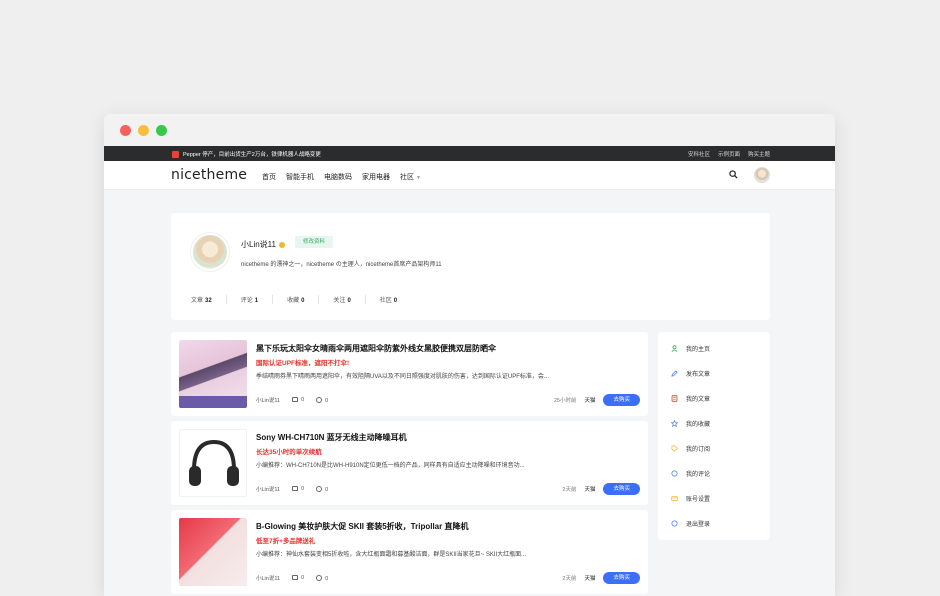  Describe the element at coordinates (733, 174) in the screenshot. I see `search-icon` at that location.